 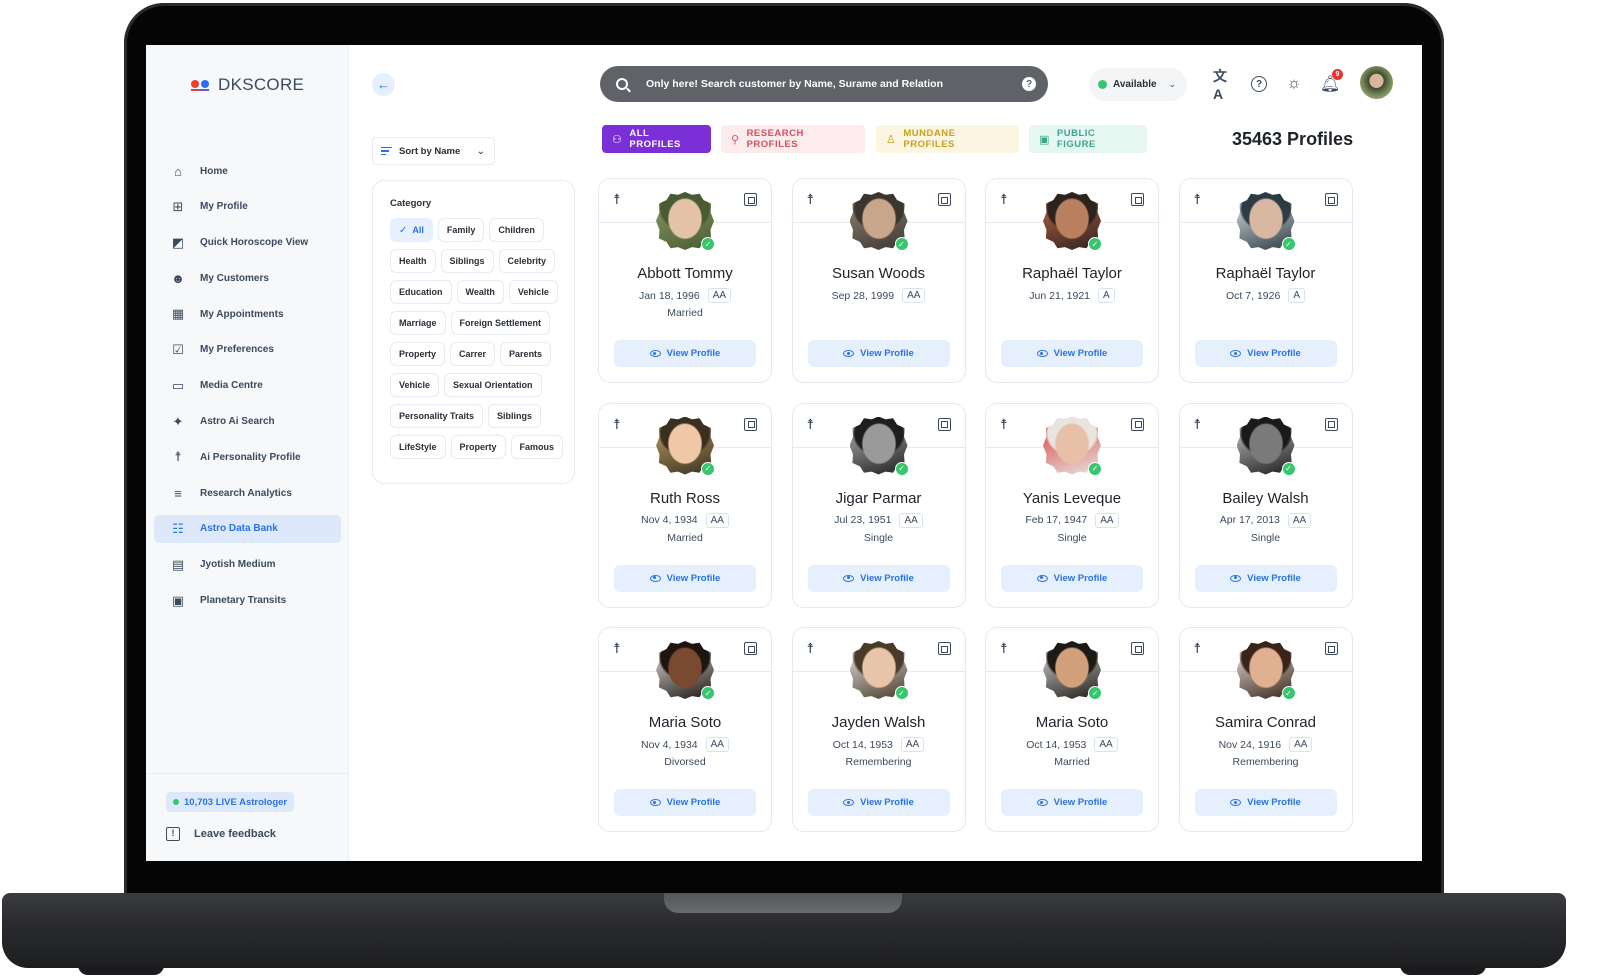 I want to click on user-avatar, so click(x=1376, y=82).